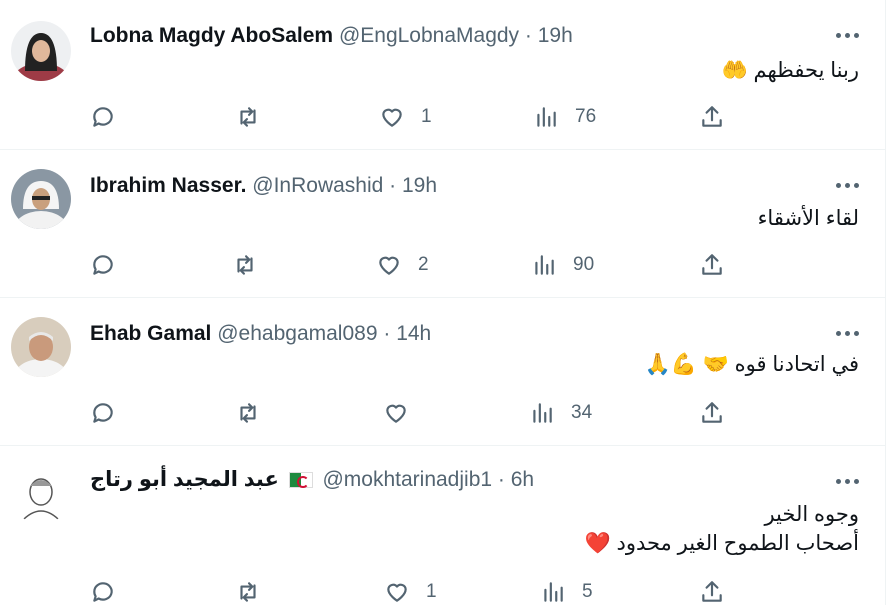 The image size is (891, 605). Describe the element at coordinates (423, 264) in the screenshot. I see `like-count: 2` at that location.